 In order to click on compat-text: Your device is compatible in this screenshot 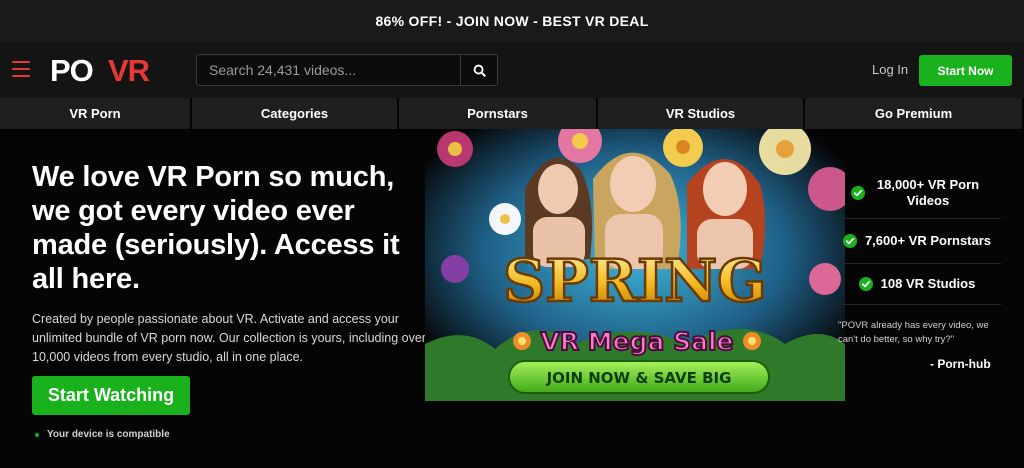, I will do `click(108, 434)`.